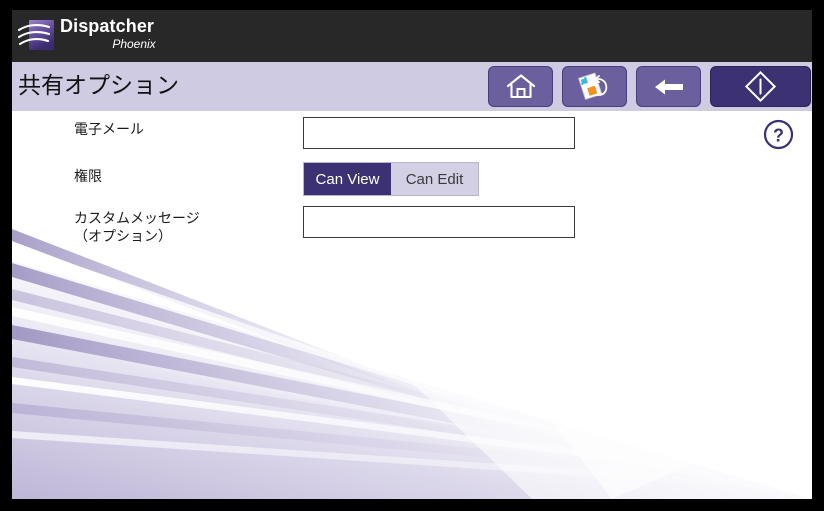 The height and width of the screenshot is (511, 824). Describe the element at coordinates (434, 179) in the screenshot. I see `permission-option-can-edit: Can Edit` at that location.